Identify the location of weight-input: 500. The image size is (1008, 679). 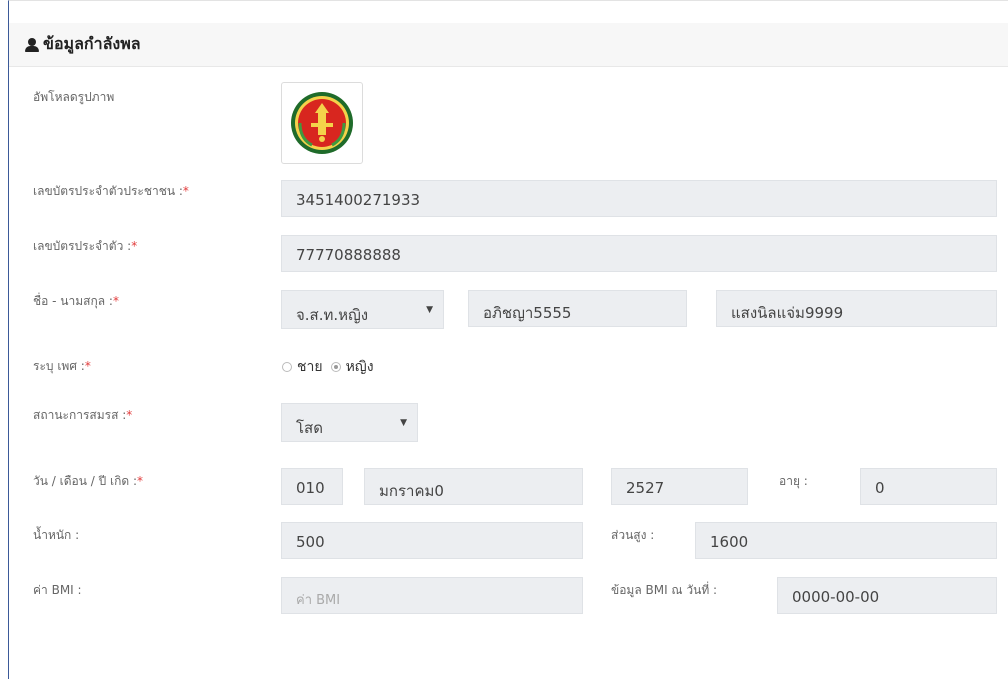
(432, 540).